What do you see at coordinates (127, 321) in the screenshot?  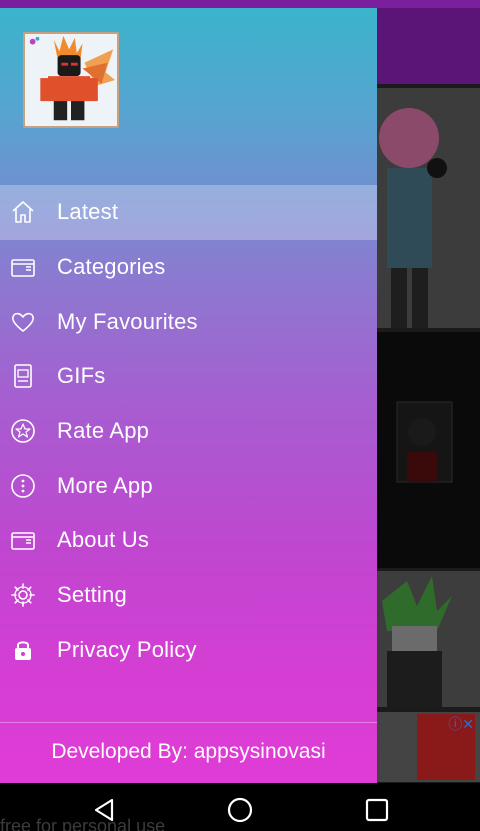 I see `menu-label: My Favourites` at bounding box center [127, 321].